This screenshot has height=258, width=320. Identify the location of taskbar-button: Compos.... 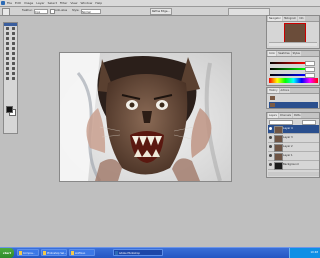
(28, 252).